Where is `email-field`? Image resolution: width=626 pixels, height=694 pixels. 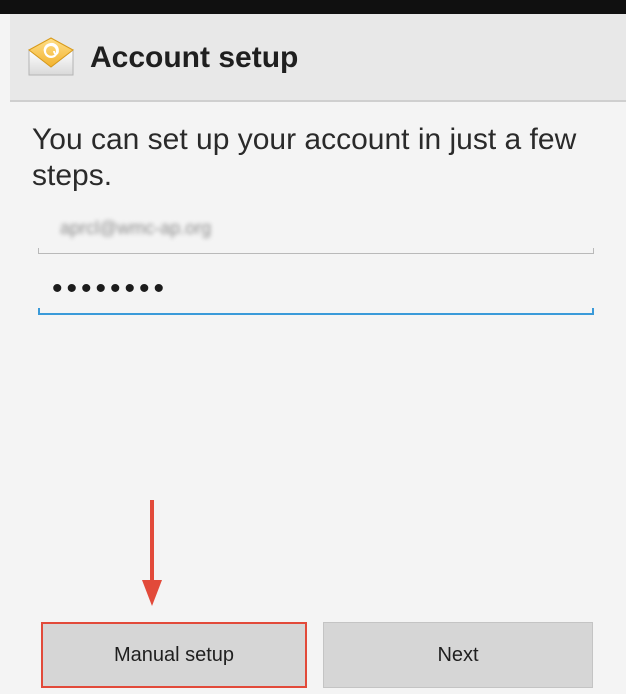
email-field is located at coordinates (316, 228).